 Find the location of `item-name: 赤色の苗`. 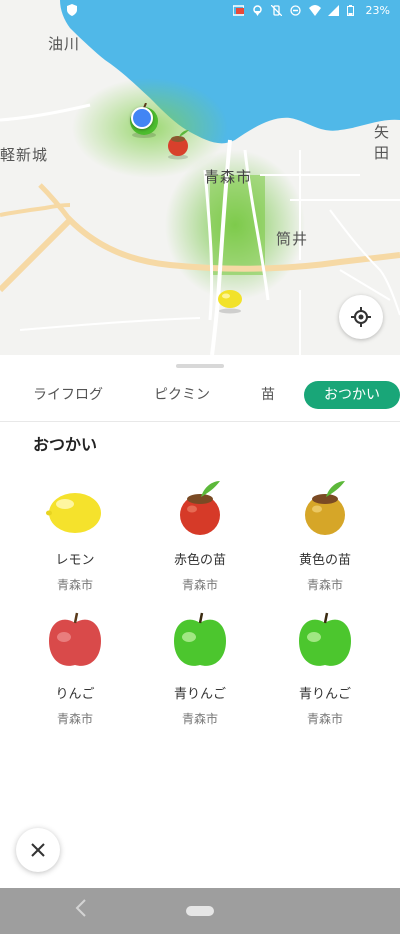

item-name: 赤色の苗 is located at coordinates (199, 560).